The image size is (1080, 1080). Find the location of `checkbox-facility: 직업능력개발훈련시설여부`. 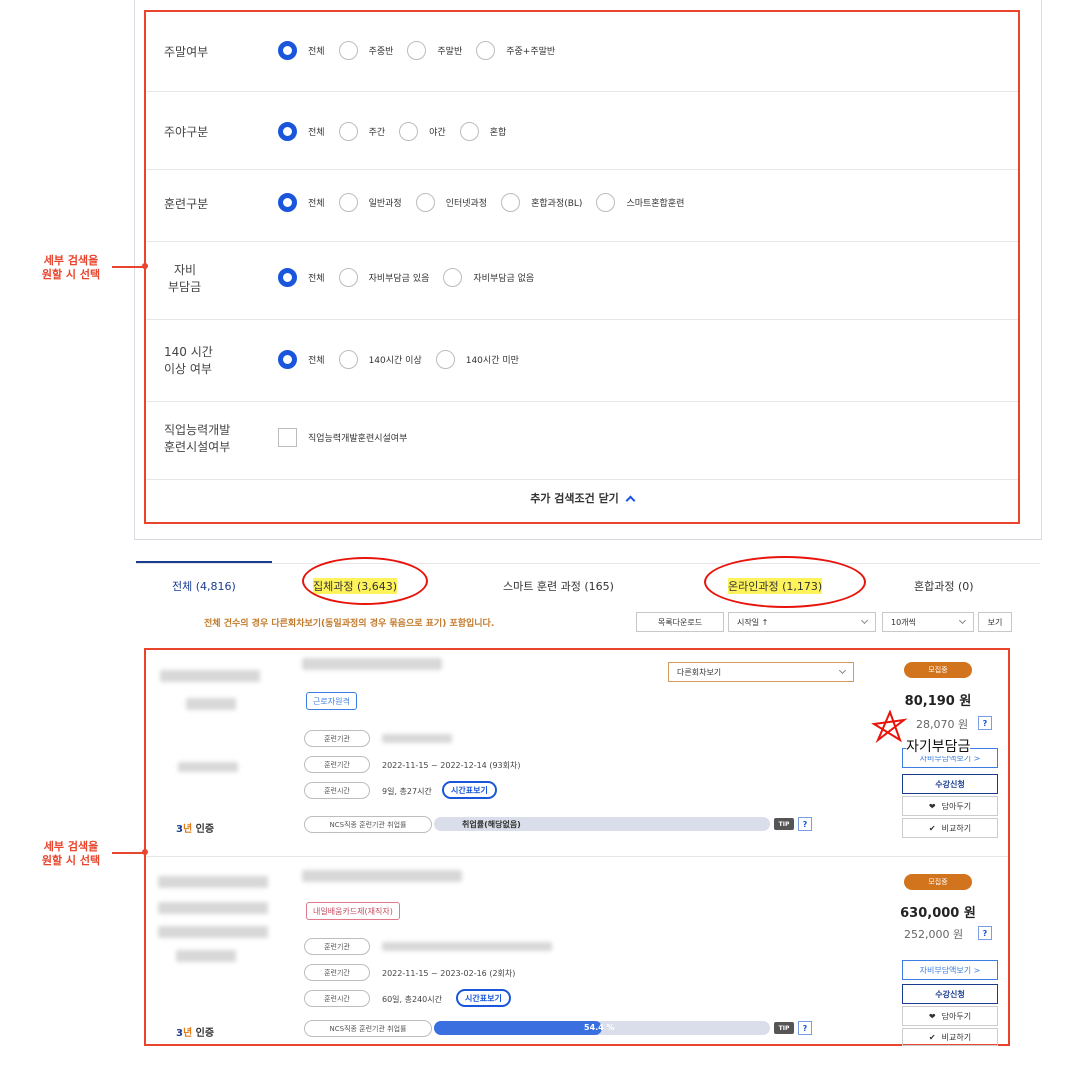

checkbox-facility: 직업능력개발훈련시설여부 is located at coordinates (342, 437).